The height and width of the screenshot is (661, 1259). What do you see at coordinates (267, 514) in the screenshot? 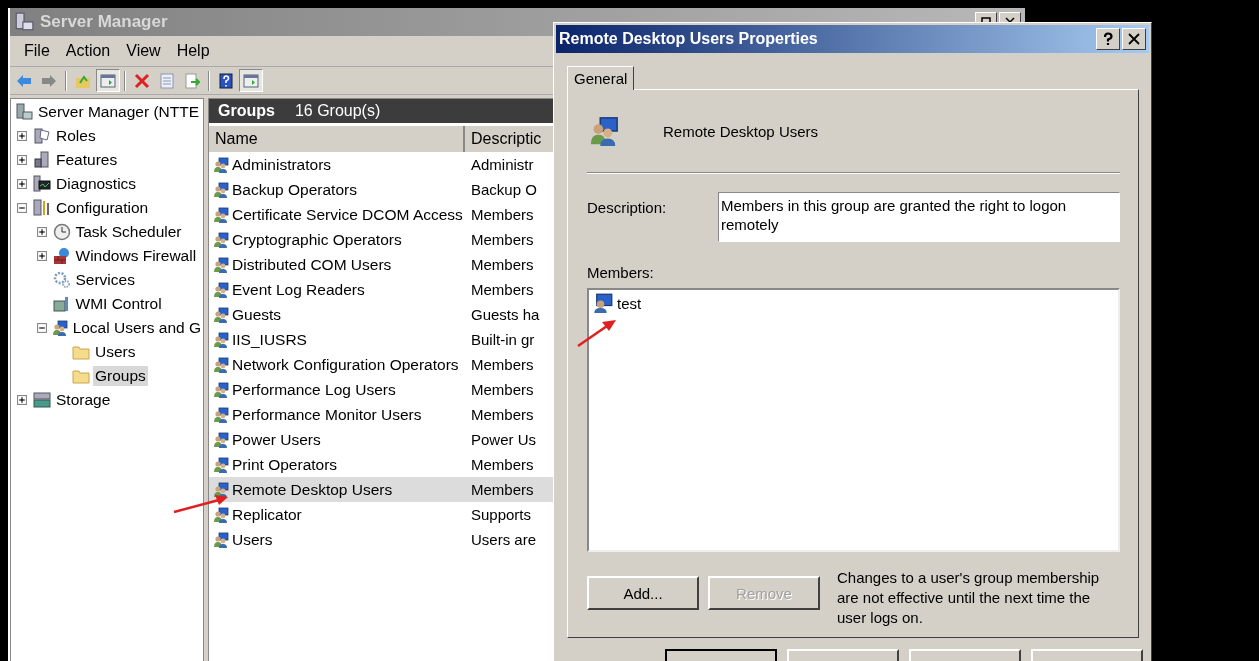
I see `group-name: Replicator` at bounding box center [267, 514].